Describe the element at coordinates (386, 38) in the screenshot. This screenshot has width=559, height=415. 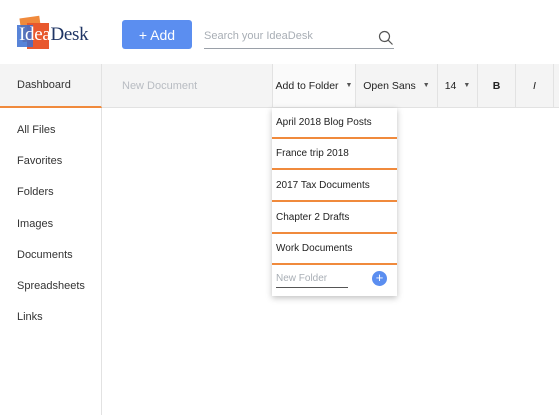
I see `search-icon` at that location.